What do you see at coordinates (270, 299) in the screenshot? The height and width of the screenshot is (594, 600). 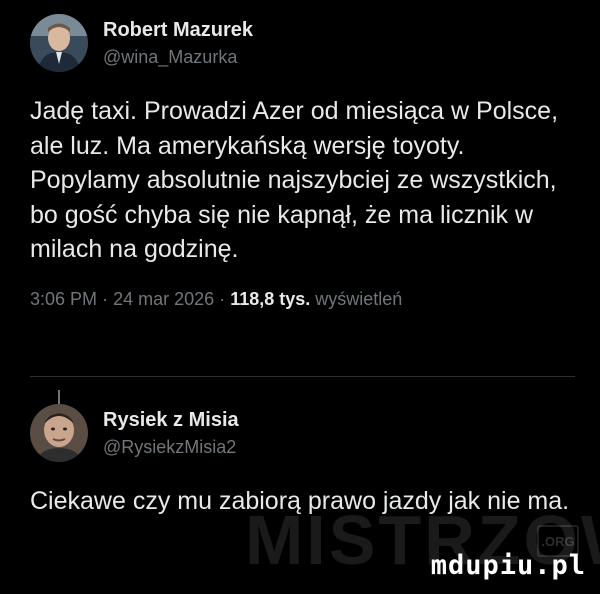 I see `views-count: 118,8 tys.` at bounding box center [270, 299].